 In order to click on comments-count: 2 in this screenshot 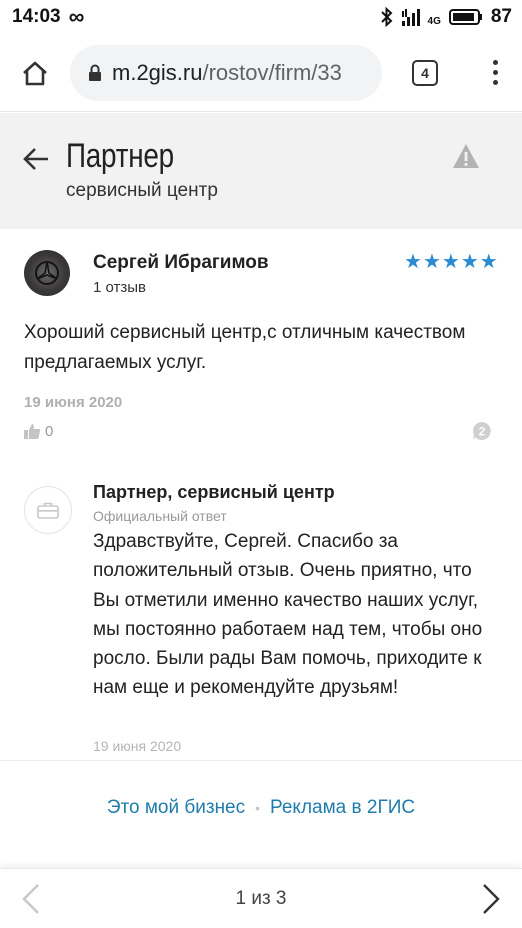, I will do `click(482, 432)`.